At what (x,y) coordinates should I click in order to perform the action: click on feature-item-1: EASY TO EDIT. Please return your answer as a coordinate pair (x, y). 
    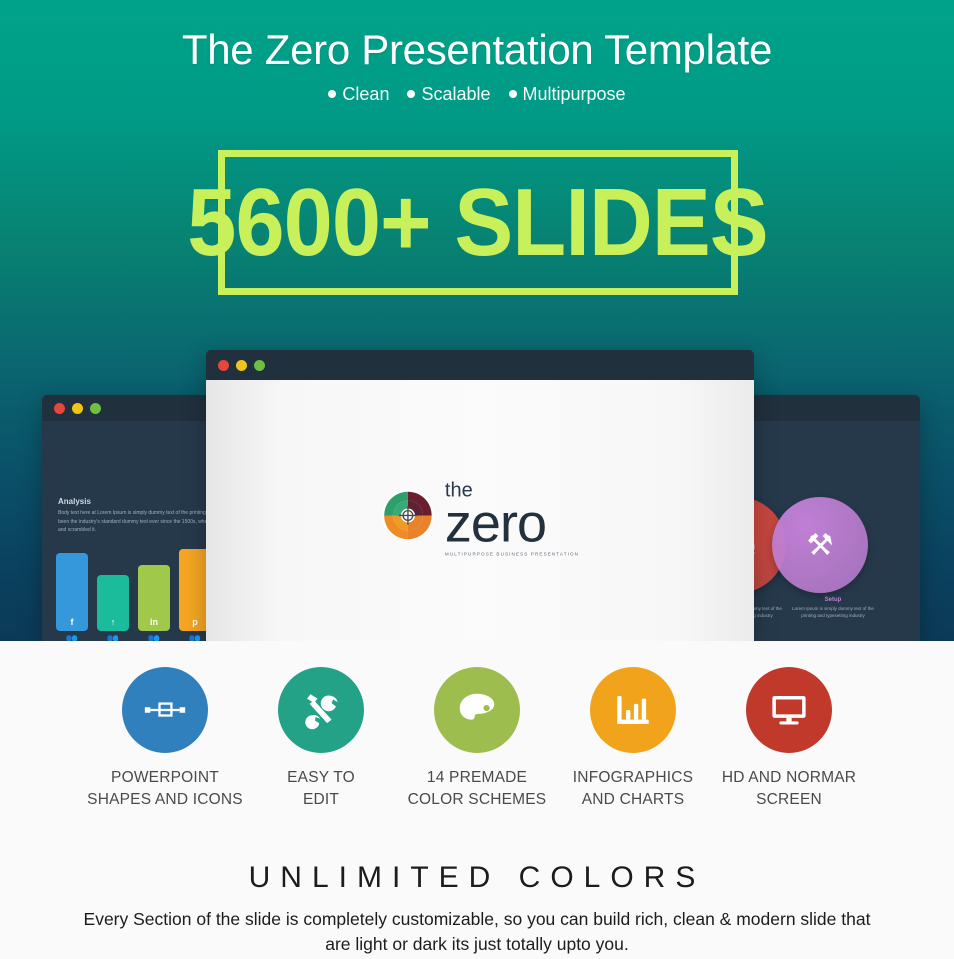
    Looking at the image, I should click on (321, 739).